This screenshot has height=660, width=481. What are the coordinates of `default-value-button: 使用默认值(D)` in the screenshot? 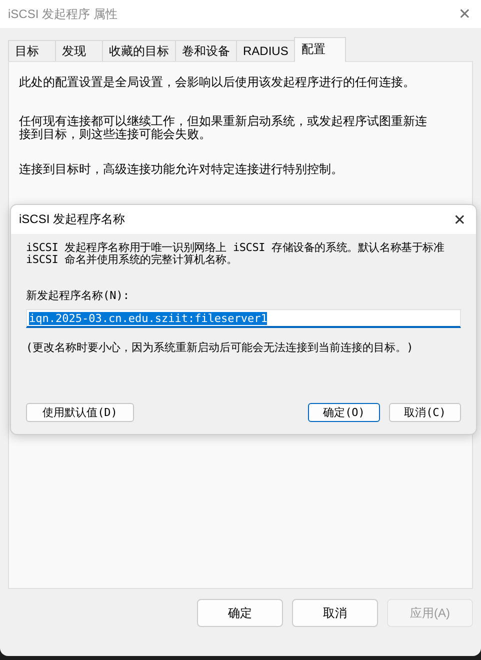 It's located at (80, 412).